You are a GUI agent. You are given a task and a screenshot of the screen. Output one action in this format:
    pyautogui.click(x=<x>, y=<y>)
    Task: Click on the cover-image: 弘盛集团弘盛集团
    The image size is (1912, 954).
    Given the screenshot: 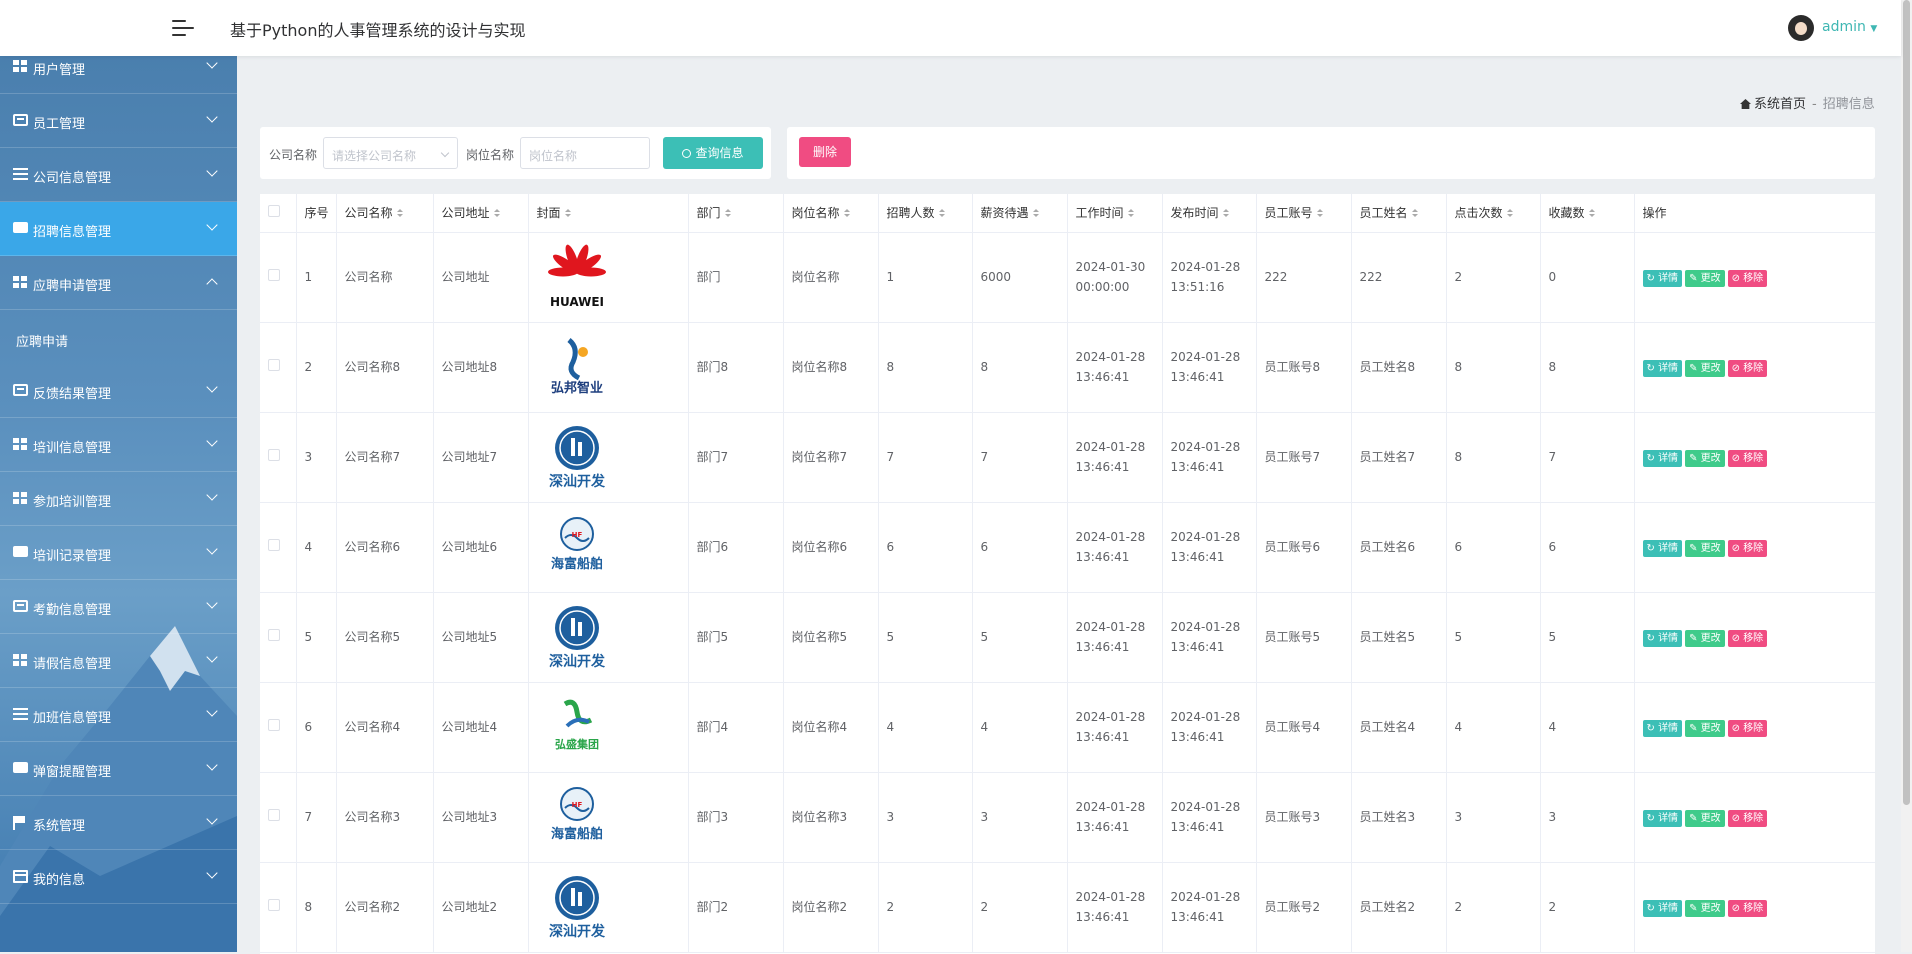 What is the action you would take?
    pyautogui.click(x=612, y=727)
    